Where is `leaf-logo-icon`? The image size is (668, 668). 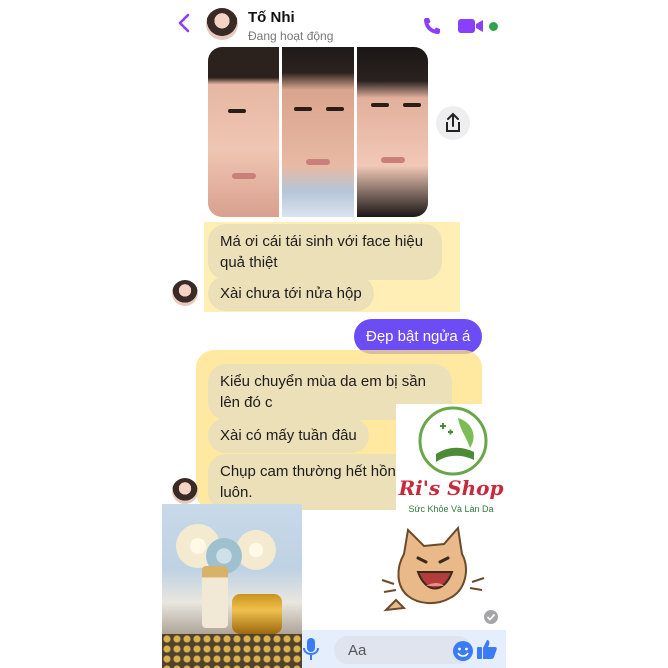
leaf-logo-icon is located at coordinates (453, 441).